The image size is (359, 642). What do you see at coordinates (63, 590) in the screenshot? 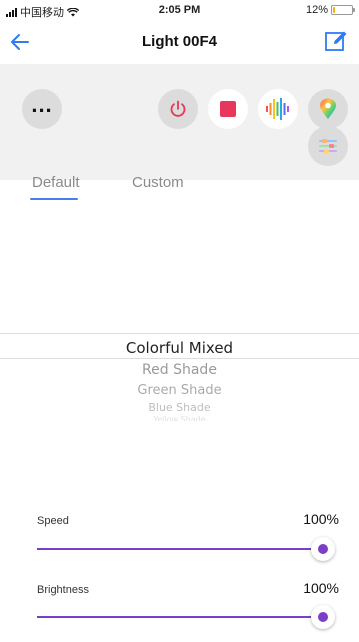
I see `brightness-label: Brightness` at bounding box center [63, 590].